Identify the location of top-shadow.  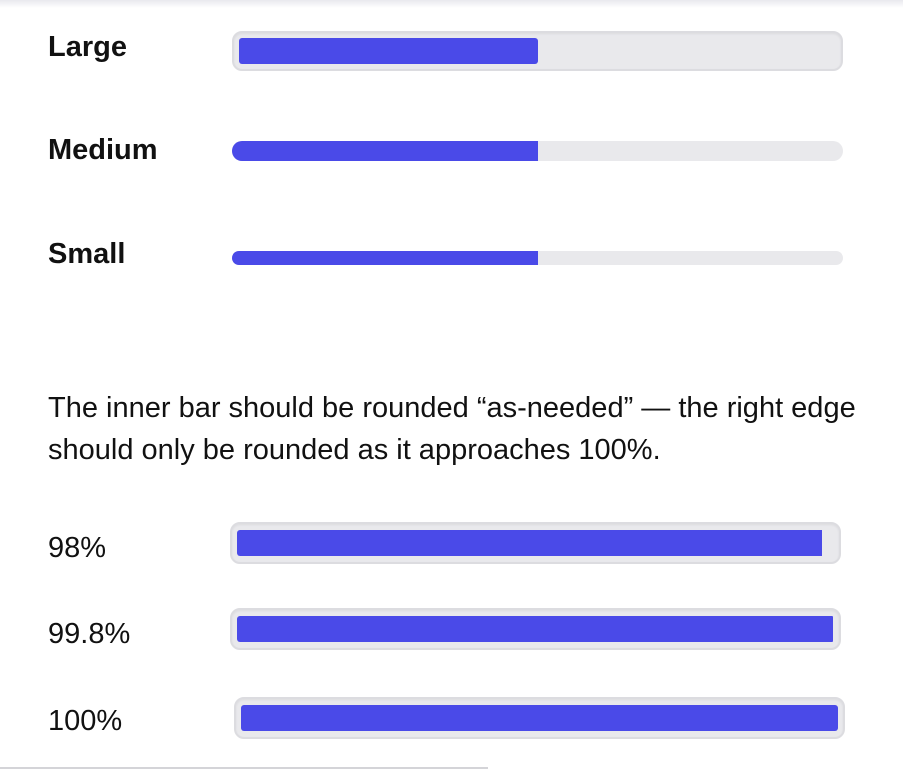
(451, 4).